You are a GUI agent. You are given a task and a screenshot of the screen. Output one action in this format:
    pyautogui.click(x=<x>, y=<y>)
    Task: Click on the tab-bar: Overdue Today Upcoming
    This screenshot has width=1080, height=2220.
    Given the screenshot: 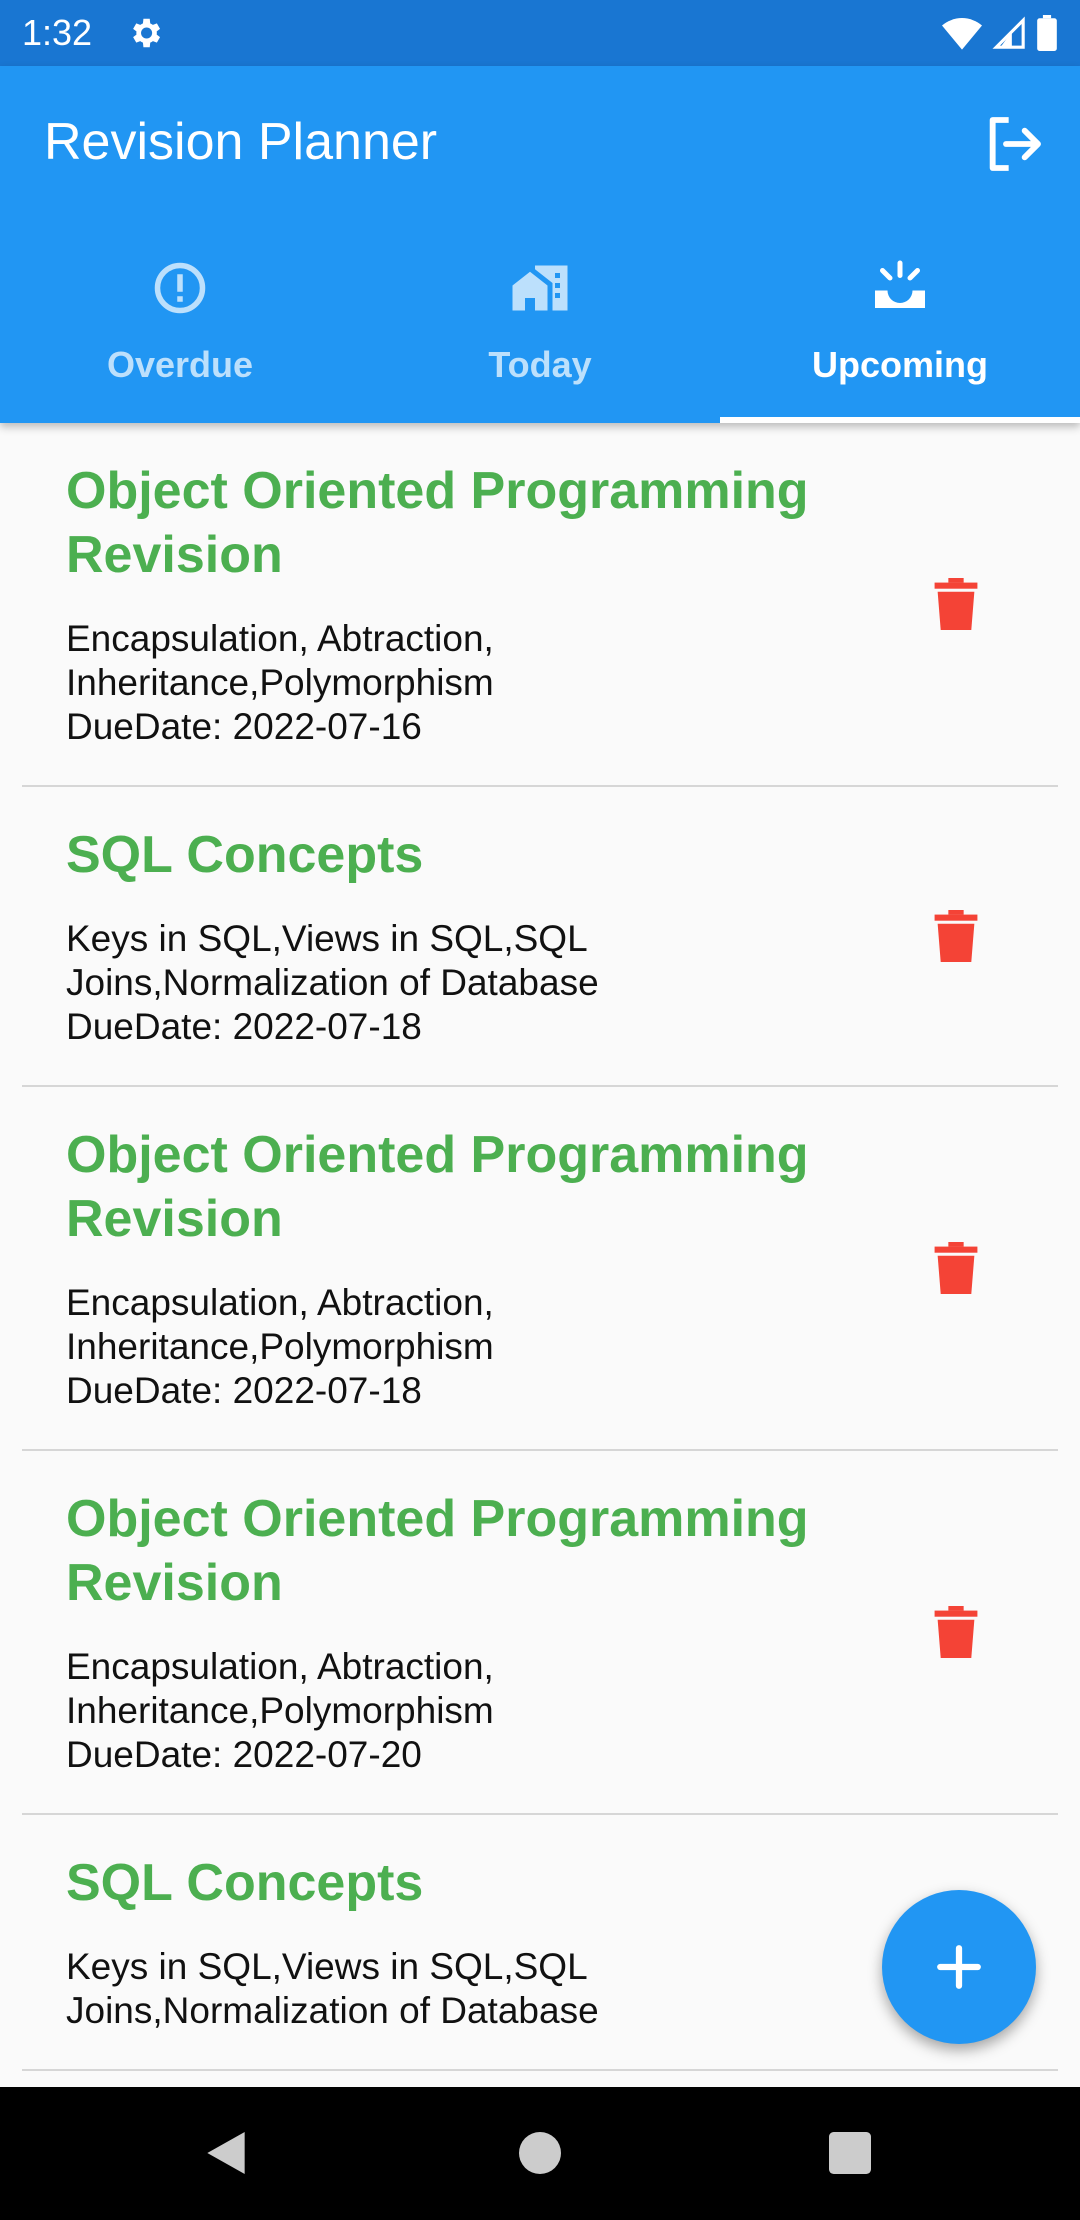 What is the action you would take?
    pyautogui.click(x=540, y=334)
    